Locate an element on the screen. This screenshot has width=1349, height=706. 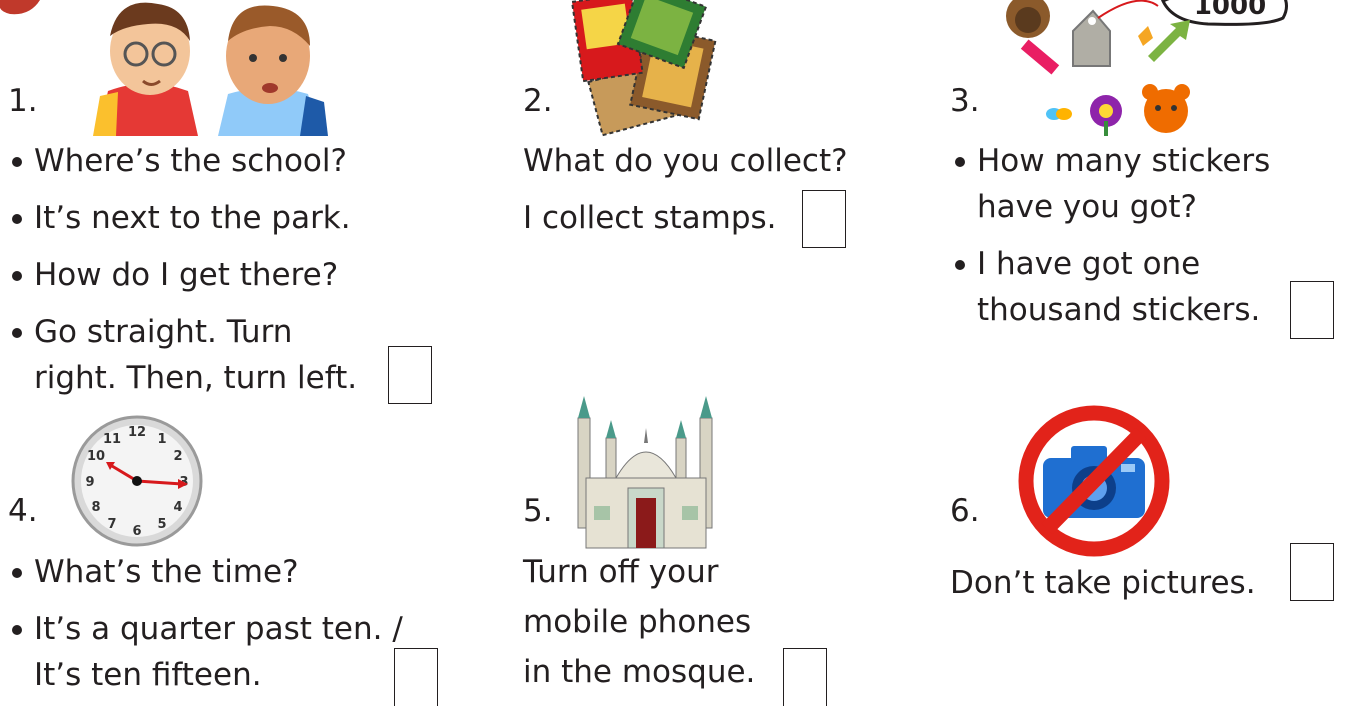
item-line: Where’s the school? is located at coordinates (179, 161).